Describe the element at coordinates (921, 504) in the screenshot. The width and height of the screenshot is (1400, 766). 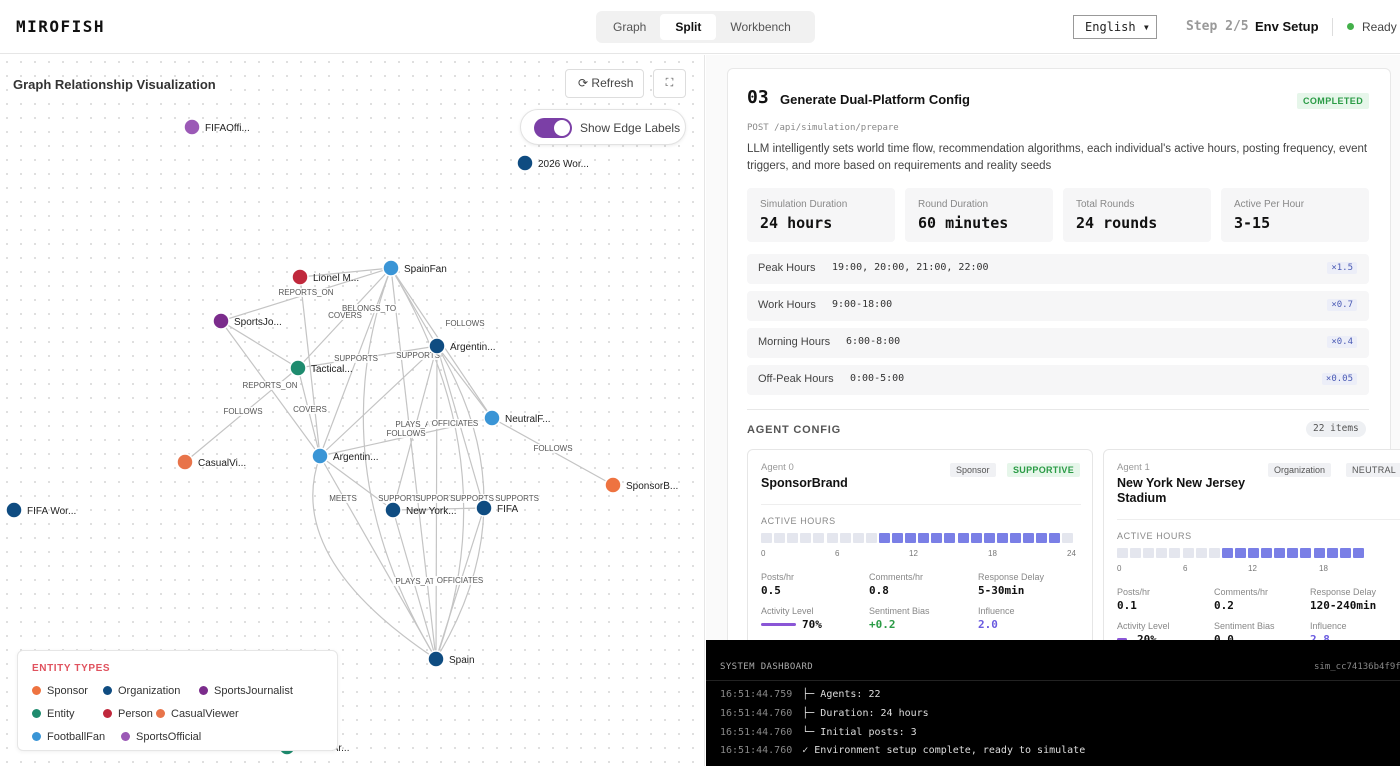
I see `agent-divider` at that location.